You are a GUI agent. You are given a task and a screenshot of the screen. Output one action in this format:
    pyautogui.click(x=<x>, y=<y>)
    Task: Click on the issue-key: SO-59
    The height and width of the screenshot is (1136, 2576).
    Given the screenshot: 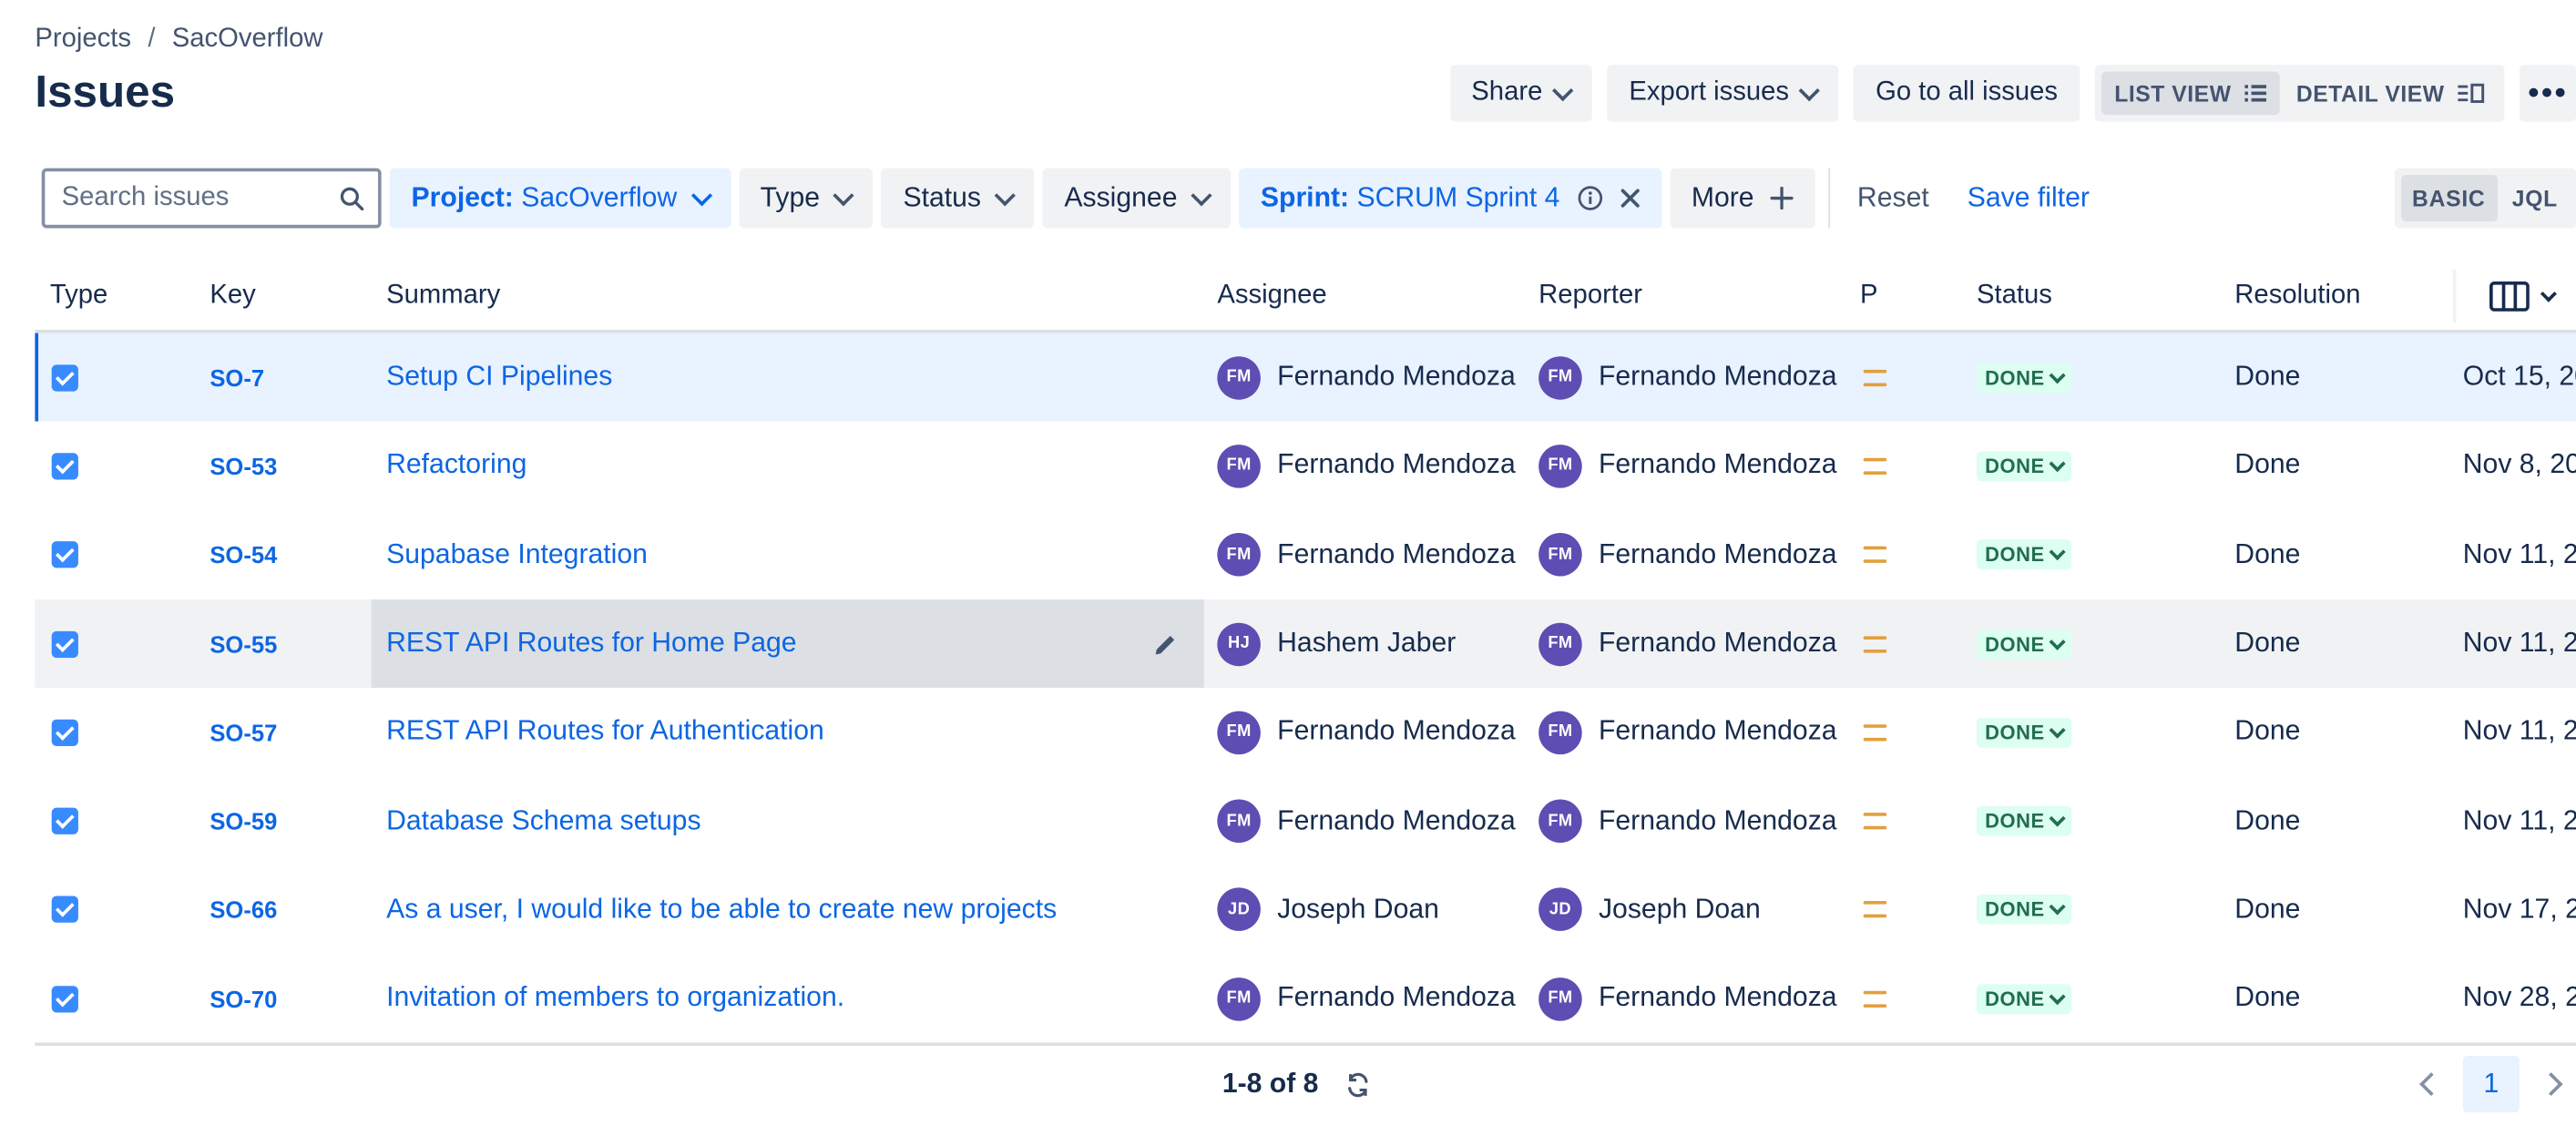 What is the action you would take?
    pyautogui.click(x=244, y=821)
    